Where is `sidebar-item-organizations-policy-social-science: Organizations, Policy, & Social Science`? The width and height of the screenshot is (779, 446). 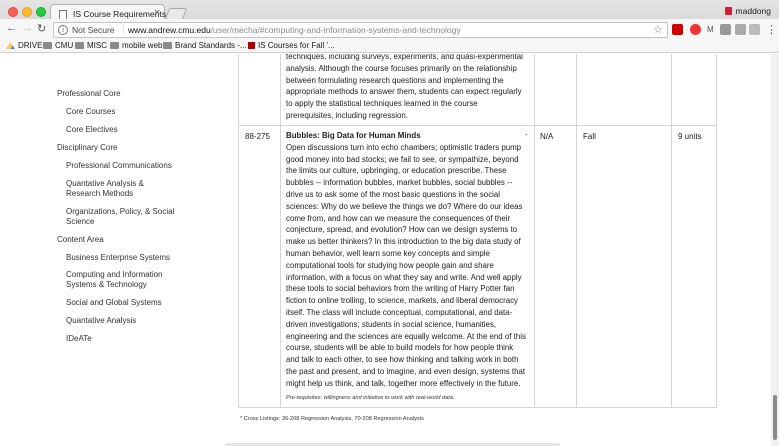 sidebar-item-organizations-policy-social-science: Organizations, Policy, & Social Science is located at coordinates (123, 217).